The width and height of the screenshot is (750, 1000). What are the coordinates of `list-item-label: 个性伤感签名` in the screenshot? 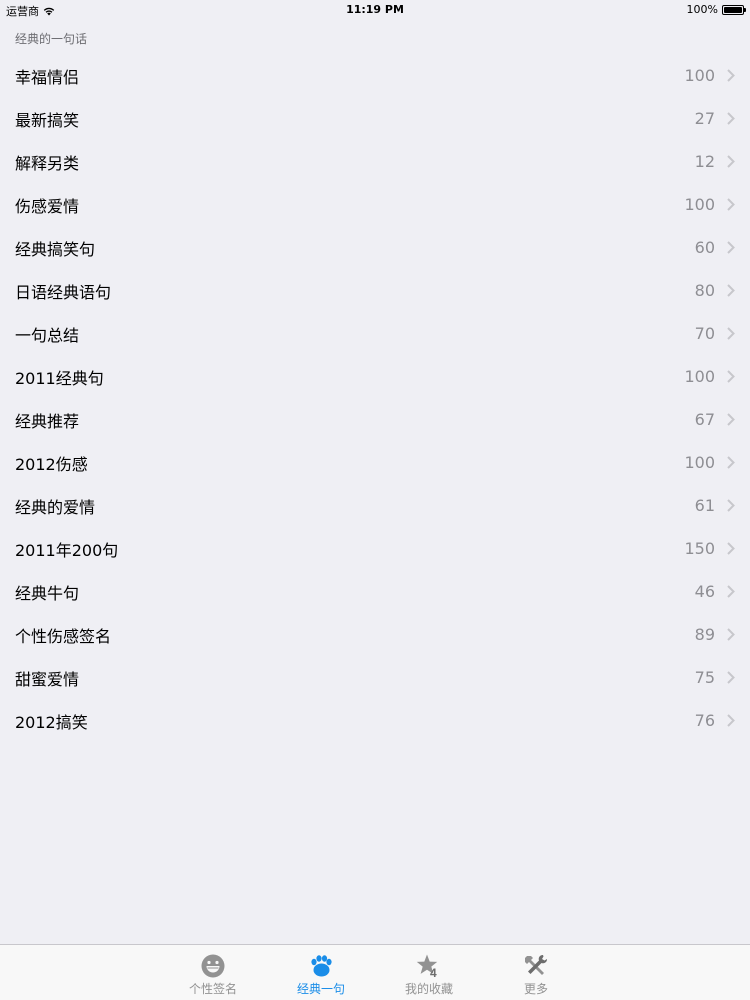 It's located at (63, 636).